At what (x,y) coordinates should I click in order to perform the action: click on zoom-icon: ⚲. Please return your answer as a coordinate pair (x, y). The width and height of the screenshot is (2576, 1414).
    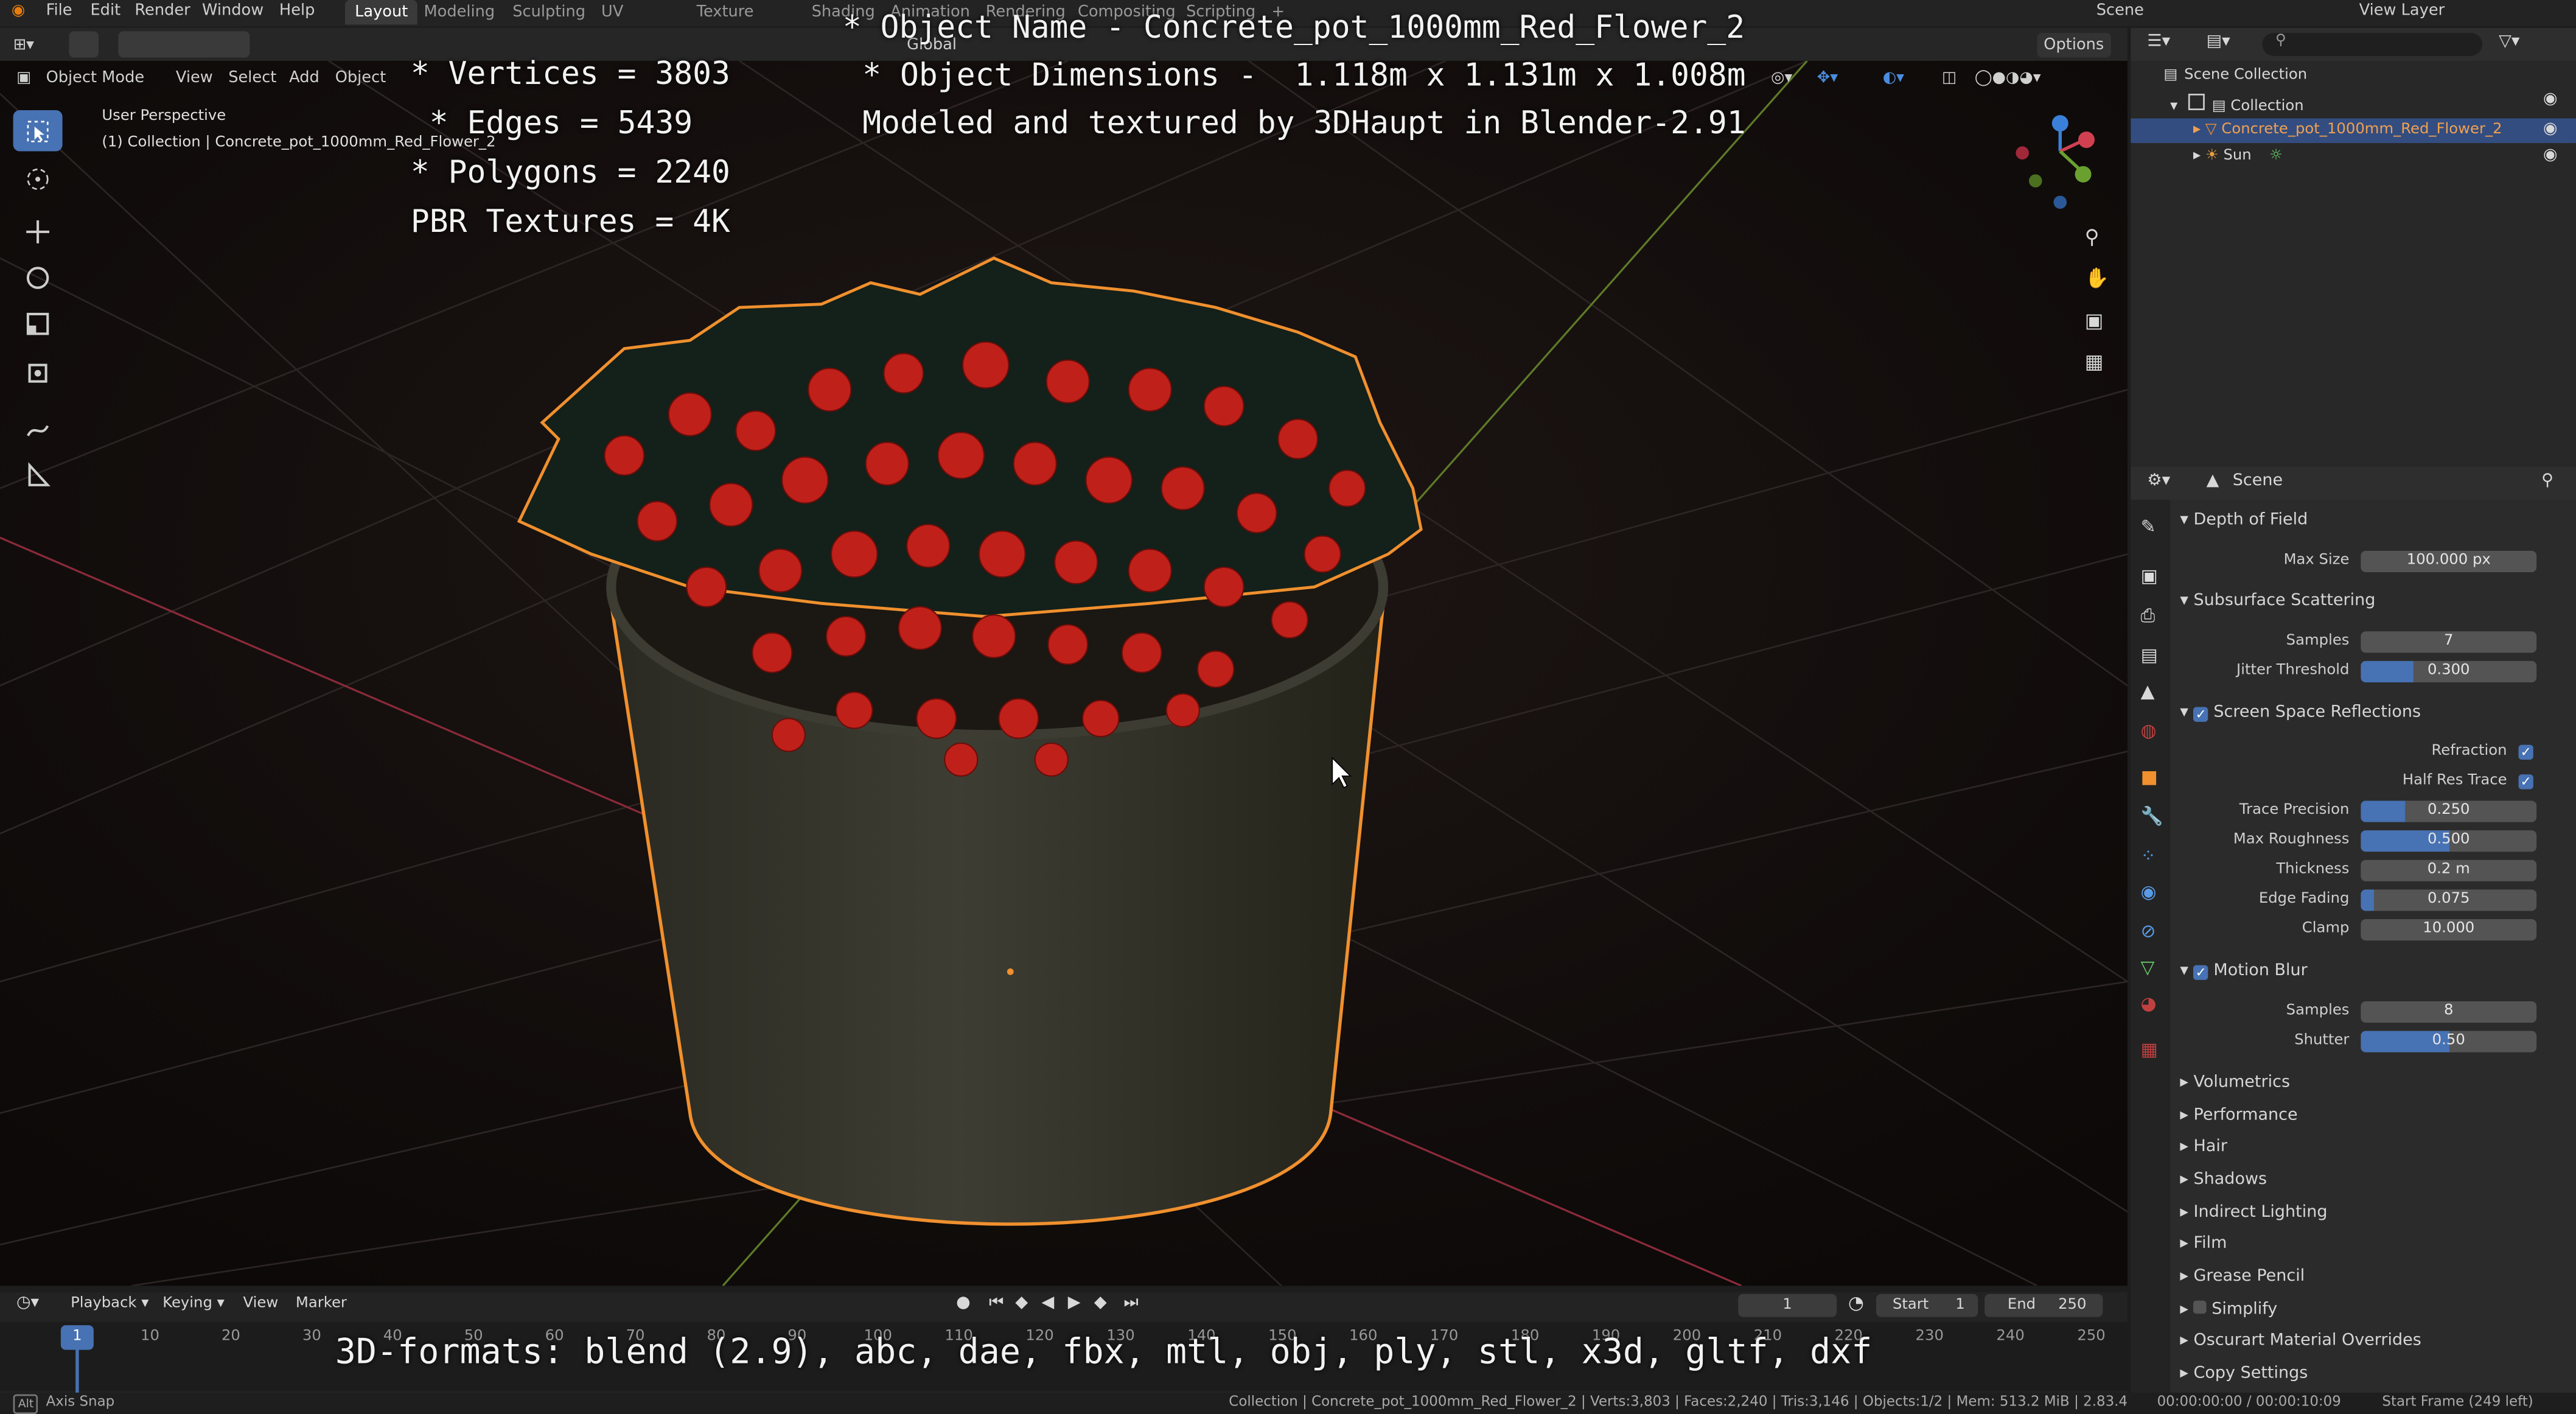
    Looking at the image, I should click on (2092, 236).